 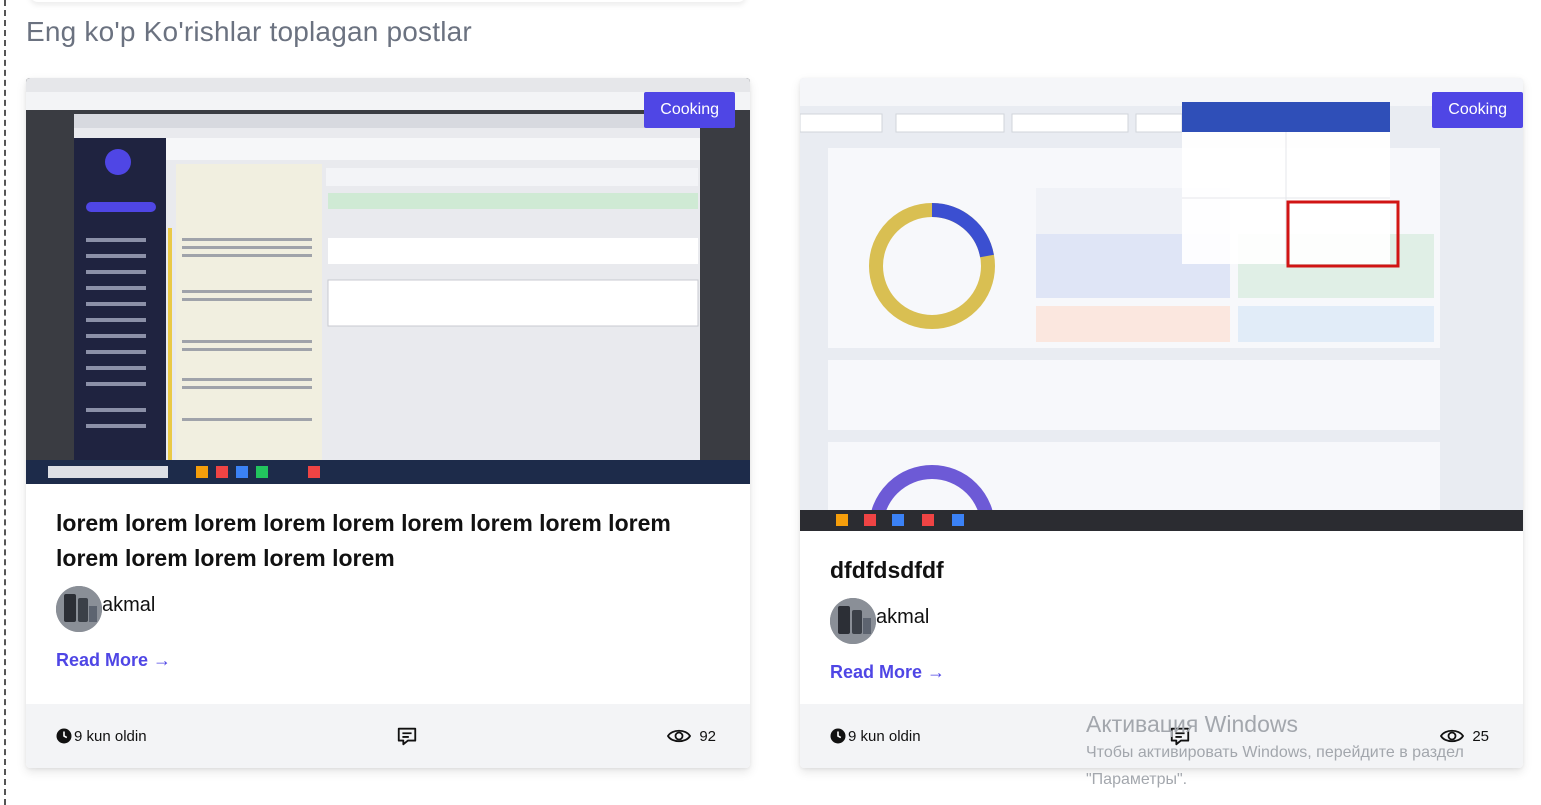 I want to click on watermark-line2: "Параметры"., so click(x=1137, y=779).